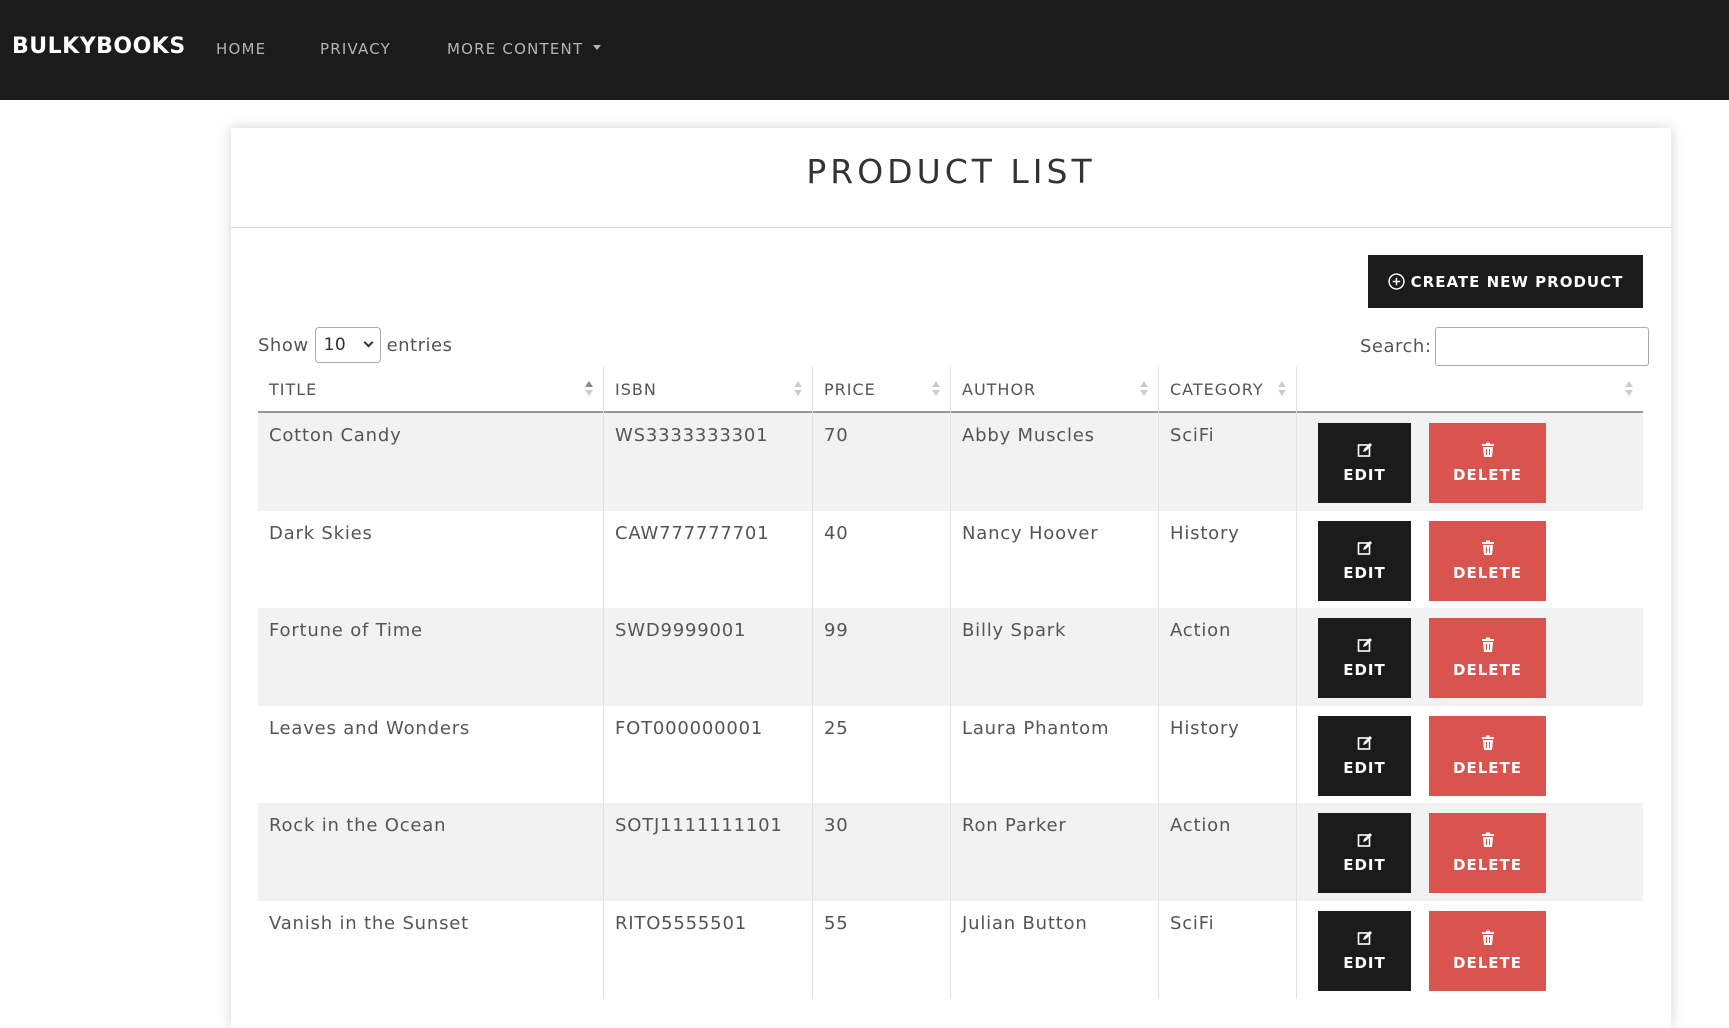 Image resolution: width=1729 pixels, height=1028 pixels. What do you see at coordinates (882, 462) in the screenshot?
I see `cell-price: 70` at bounding box center [882, 462].